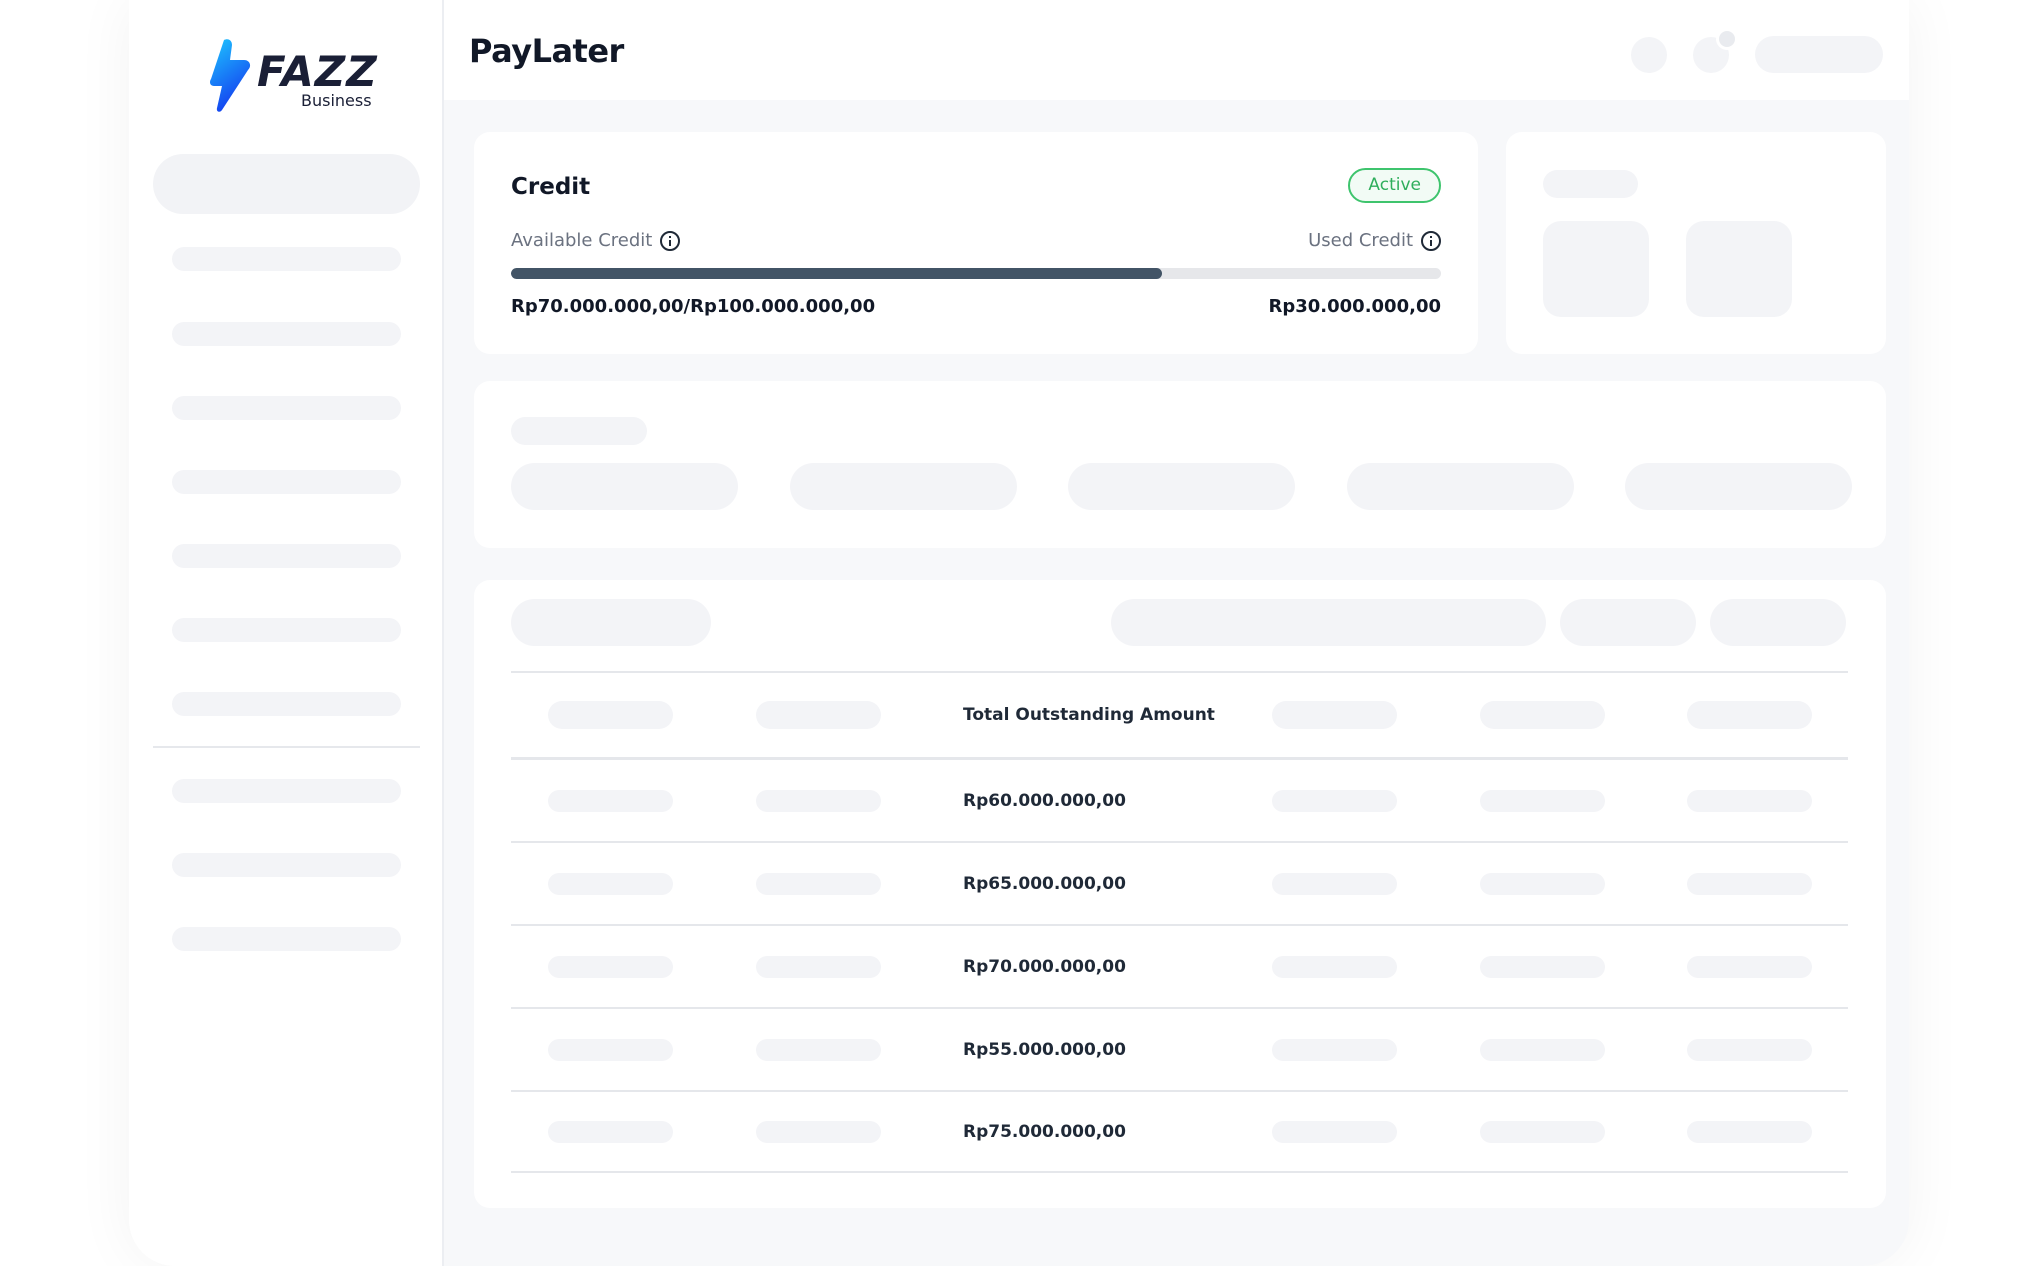 The height and width of the screenshot is (1266, 2036). Describe the element at coordinates (551, 187) in the screenshot. I see `credit-title: Credit` at that location.